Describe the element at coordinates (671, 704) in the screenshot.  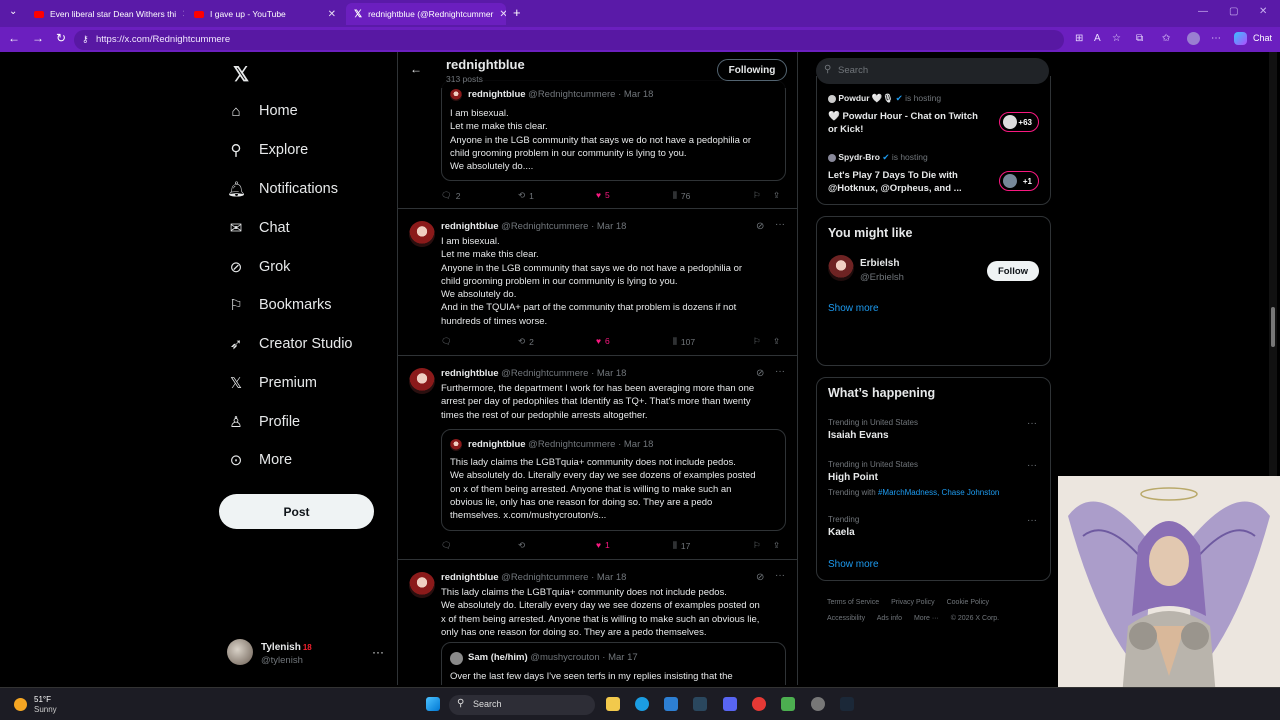
I see `store-icon` at that location.